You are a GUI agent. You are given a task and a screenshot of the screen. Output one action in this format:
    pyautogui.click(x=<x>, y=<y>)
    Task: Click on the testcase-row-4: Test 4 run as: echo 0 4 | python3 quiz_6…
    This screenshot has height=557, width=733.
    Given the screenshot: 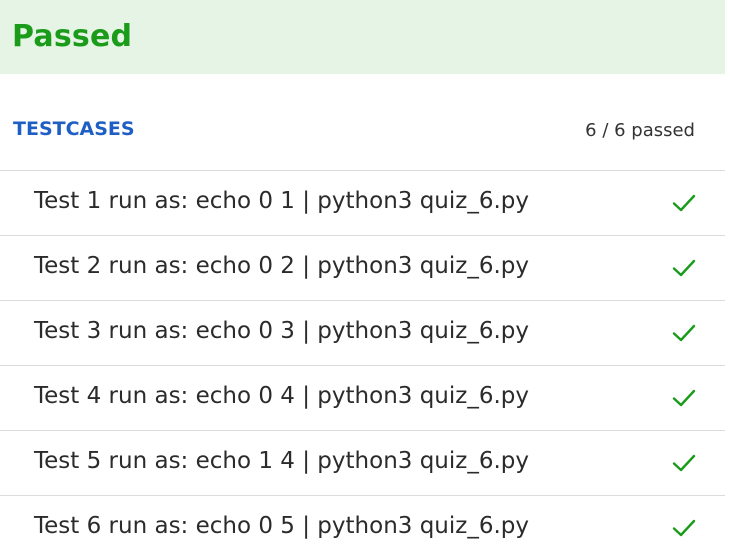 What is the action you would take?
    pyautogui.click(x=362, y=398)
    